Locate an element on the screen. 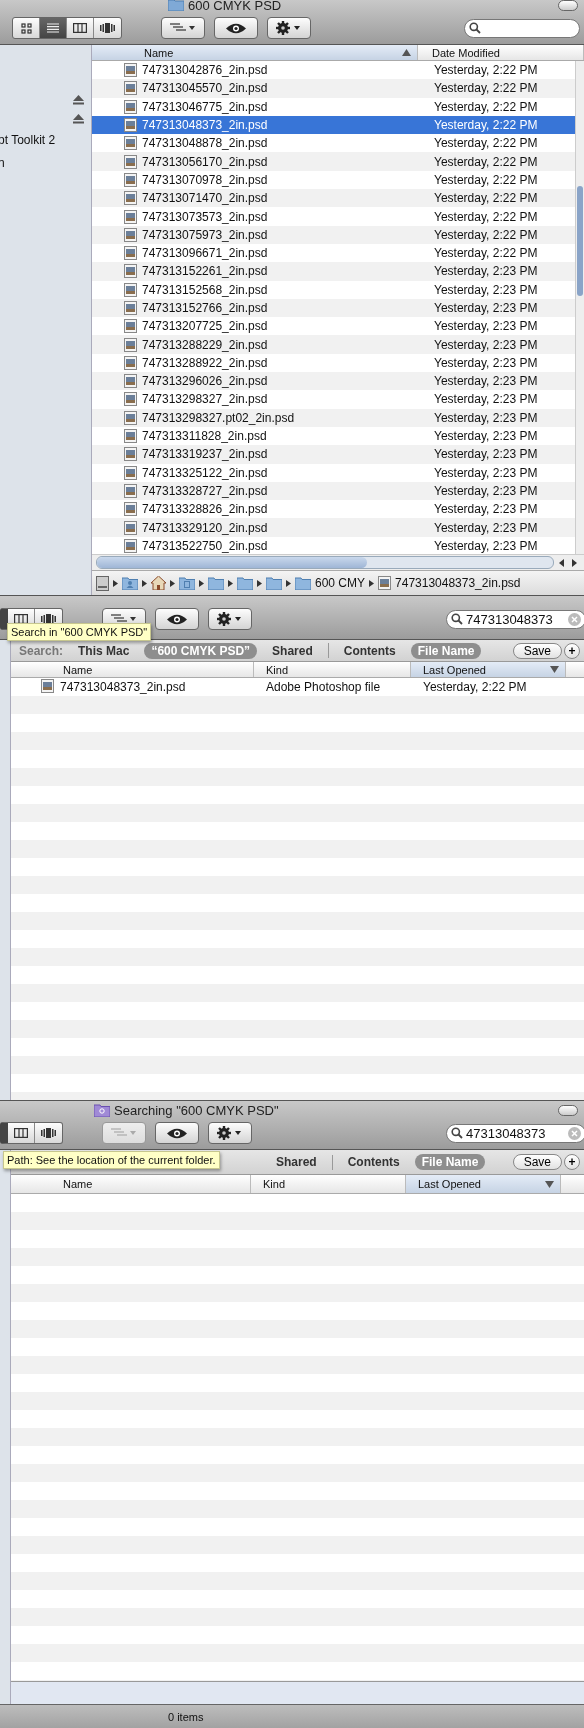  file-row: 747313207725_2in.psd Yesterday, 2:23 PM is located at coordinates (333, 326).